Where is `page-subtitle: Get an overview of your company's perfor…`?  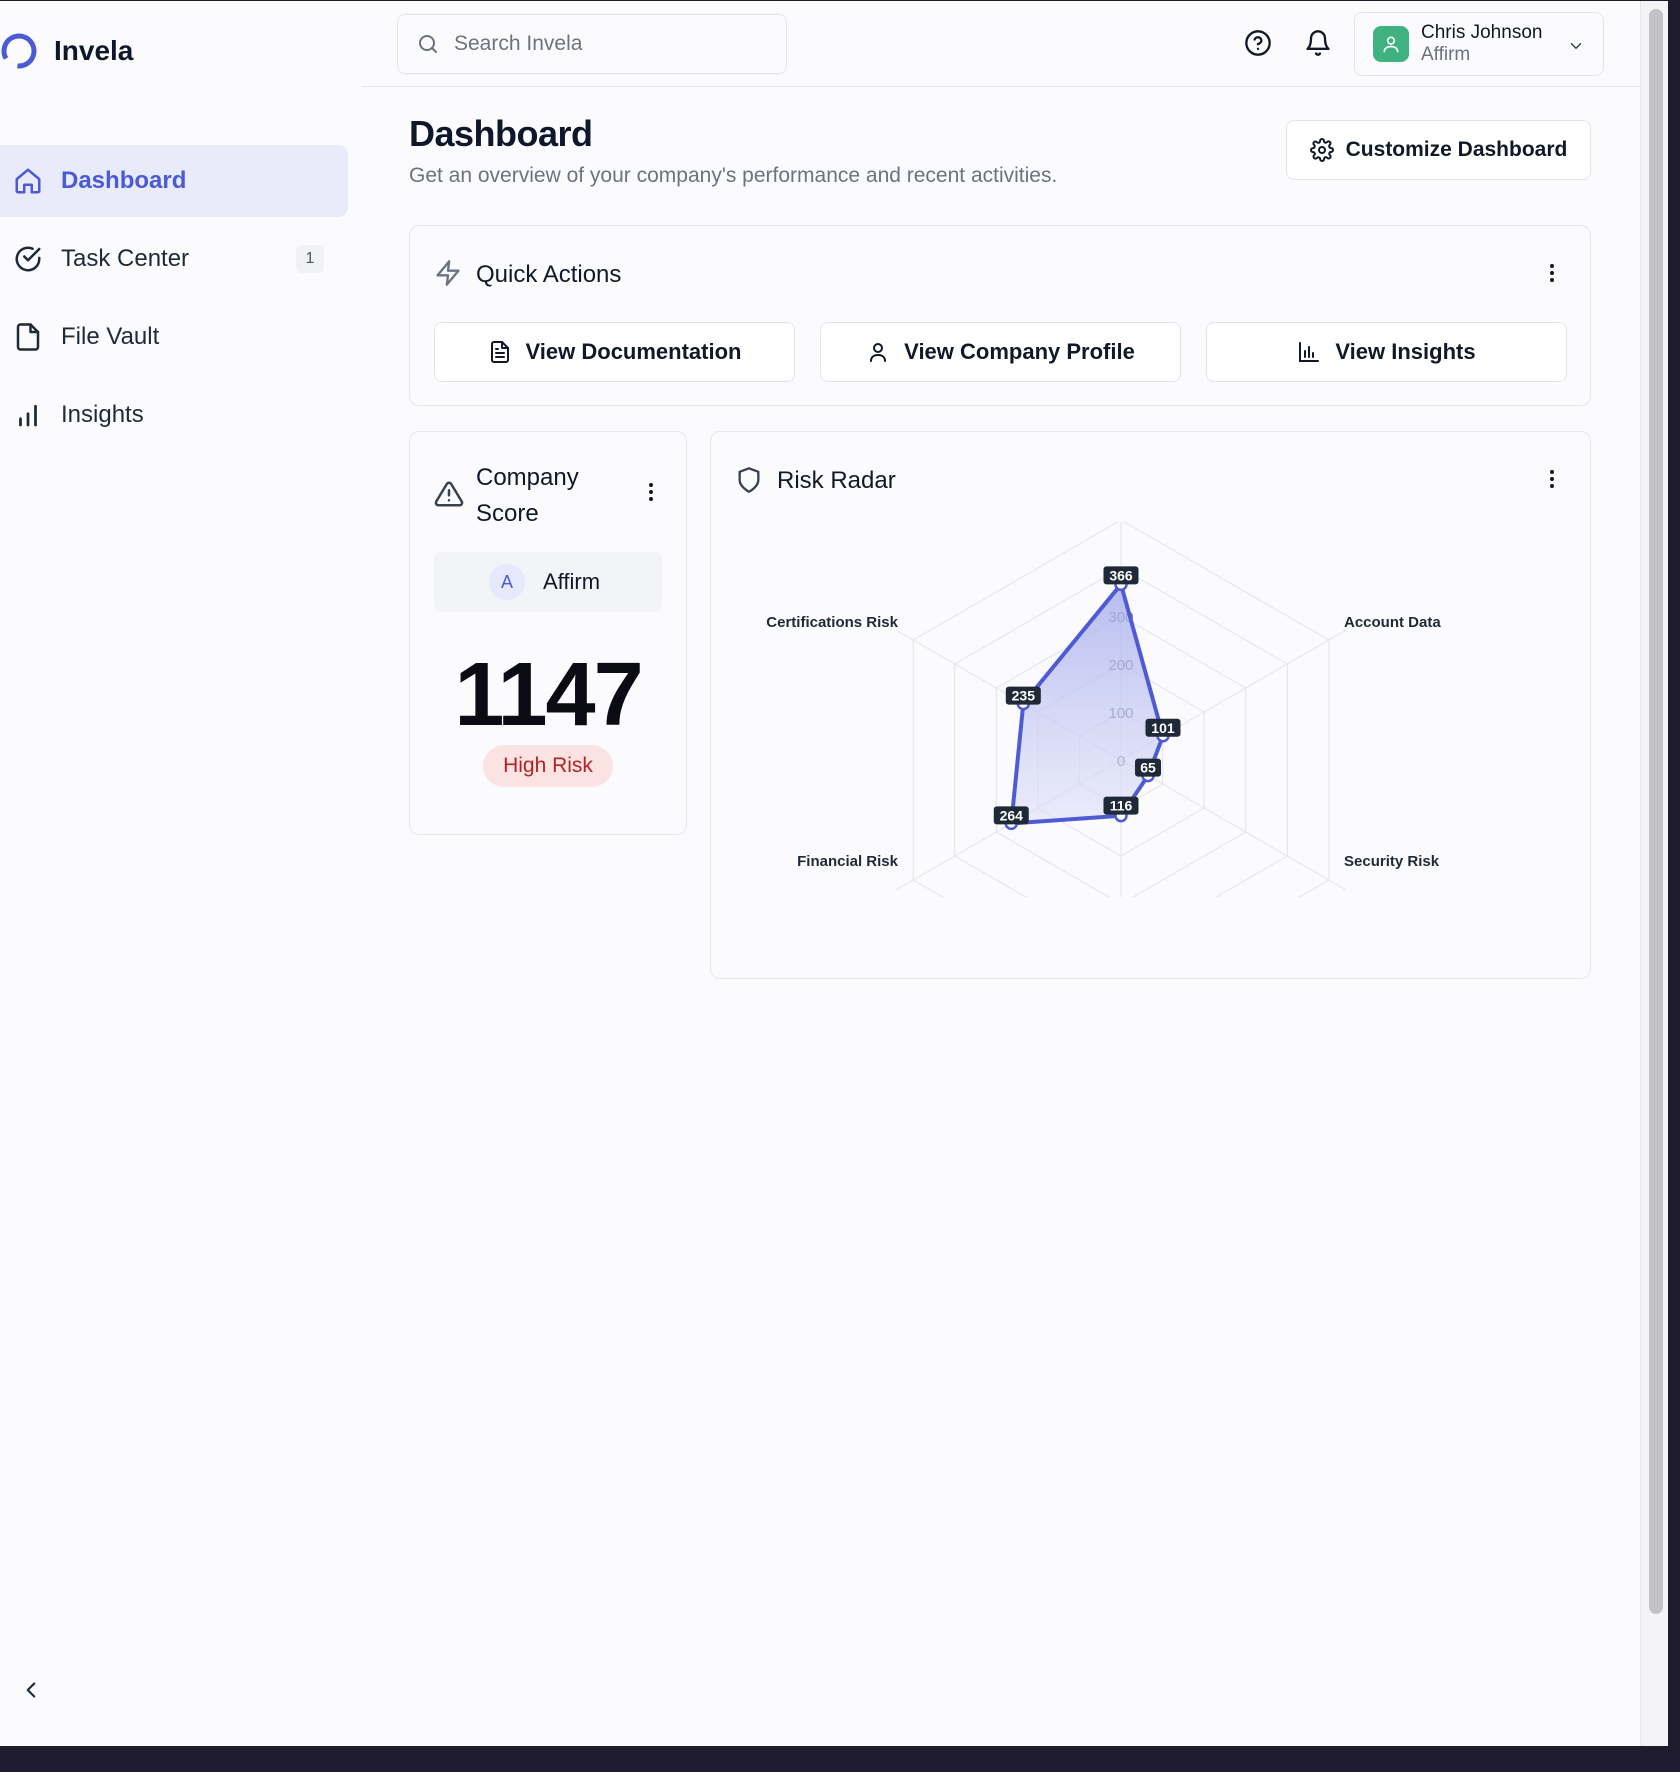 page-subtitle: Get an overview of your company's perfor… is located at coordinates (733, 175).